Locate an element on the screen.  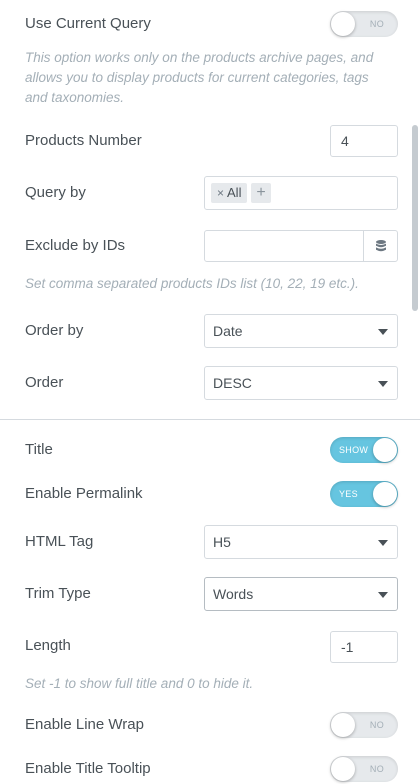
enable-title-tooltip-toggle: NO is located at coordinates (364, 769).